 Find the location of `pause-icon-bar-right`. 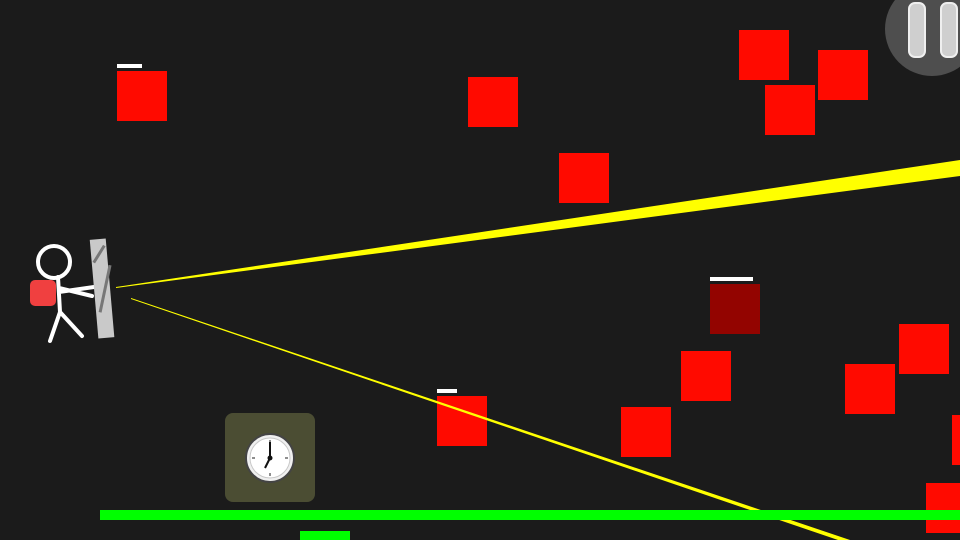

pause-icon-bar-right is located at coordinates (949, 30).